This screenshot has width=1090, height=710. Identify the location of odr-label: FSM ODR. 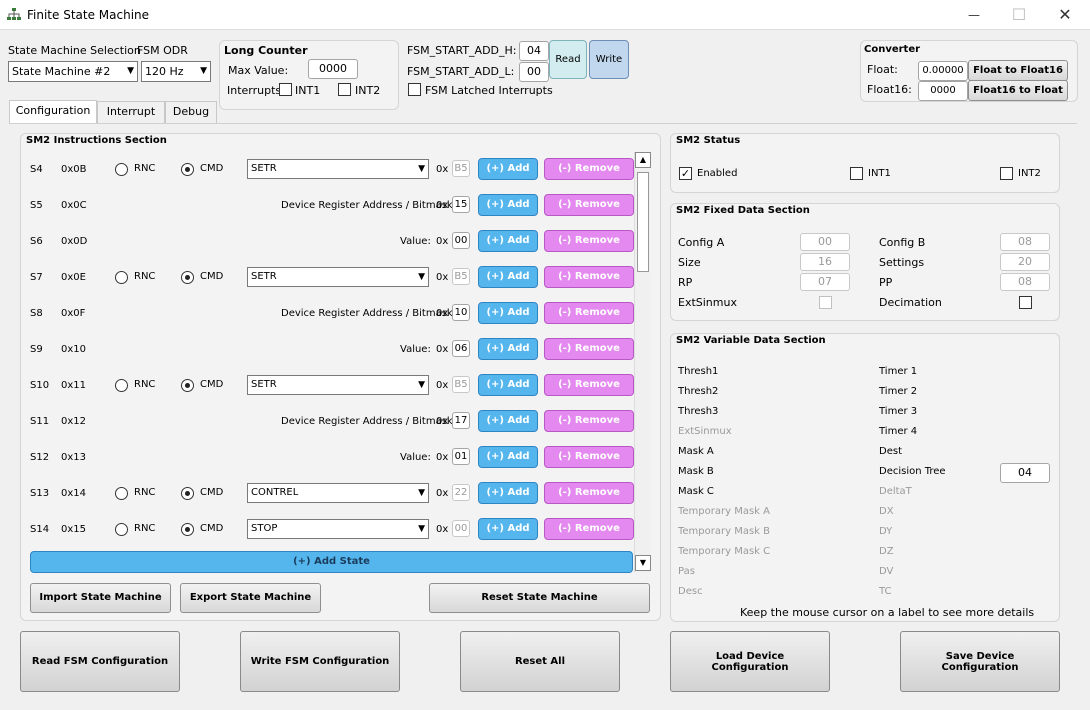
(162, 50).